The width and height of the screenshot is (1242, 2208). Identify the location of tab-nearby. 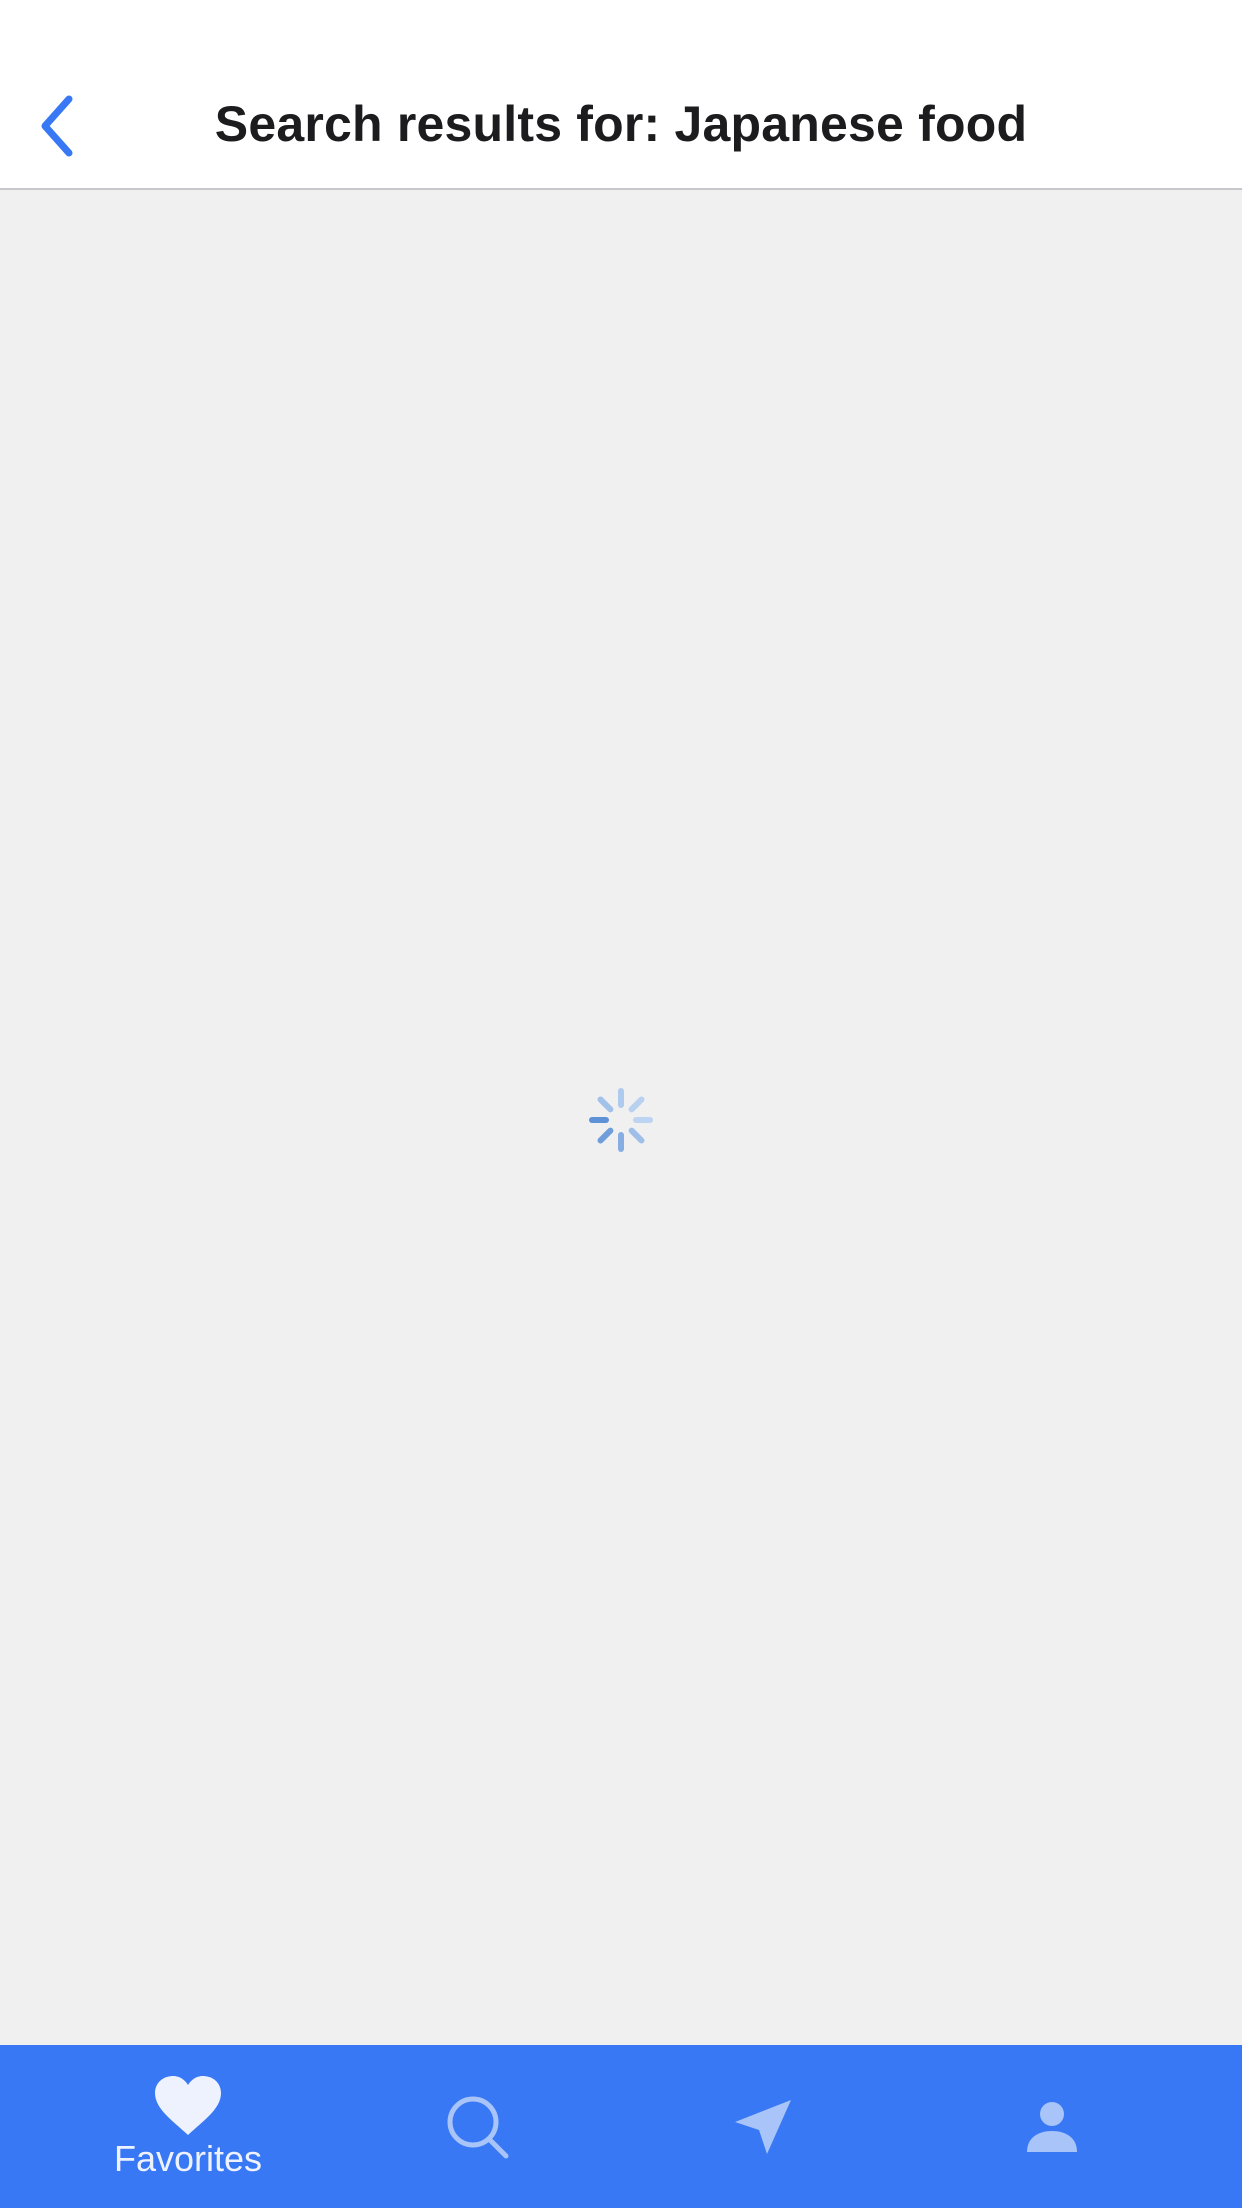
(763, 2126).